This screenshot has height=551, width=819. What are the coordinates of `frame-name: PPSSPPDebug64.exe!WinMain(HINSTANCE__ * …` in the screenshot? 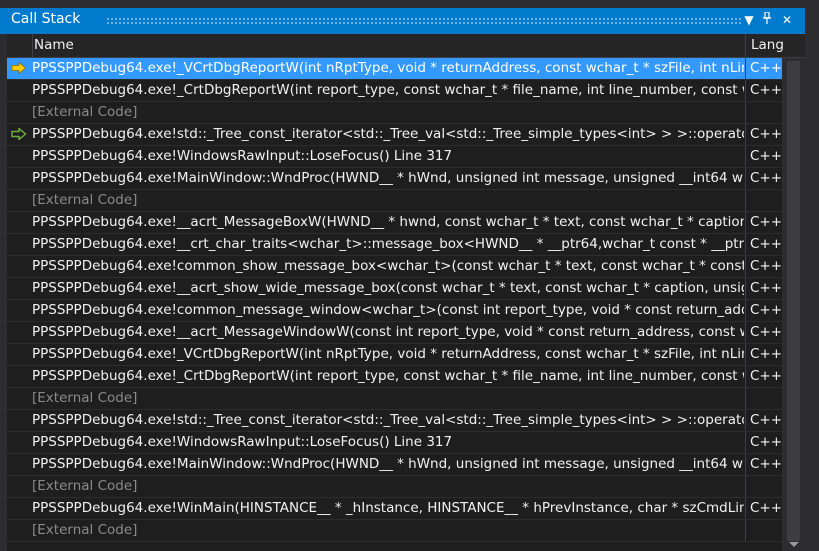 It's located at (388, 508).